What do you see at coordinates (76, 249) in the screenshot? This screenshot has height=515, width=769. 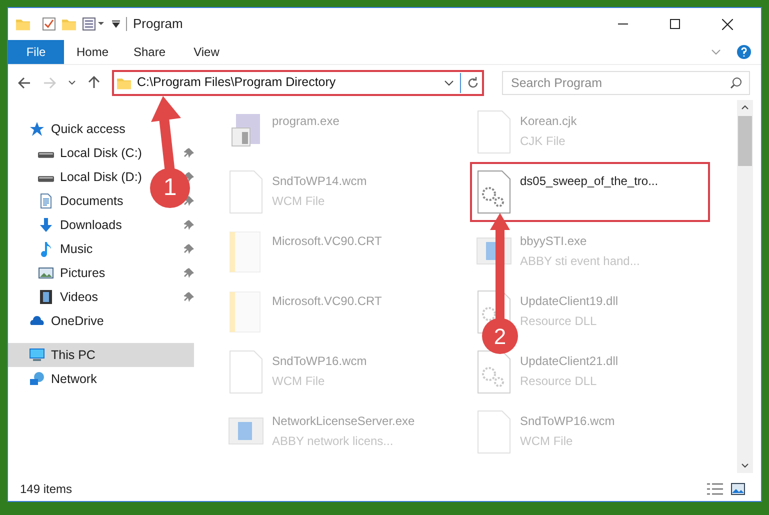 I see `sidebar-label: Music` at bounding box center [76, 249].